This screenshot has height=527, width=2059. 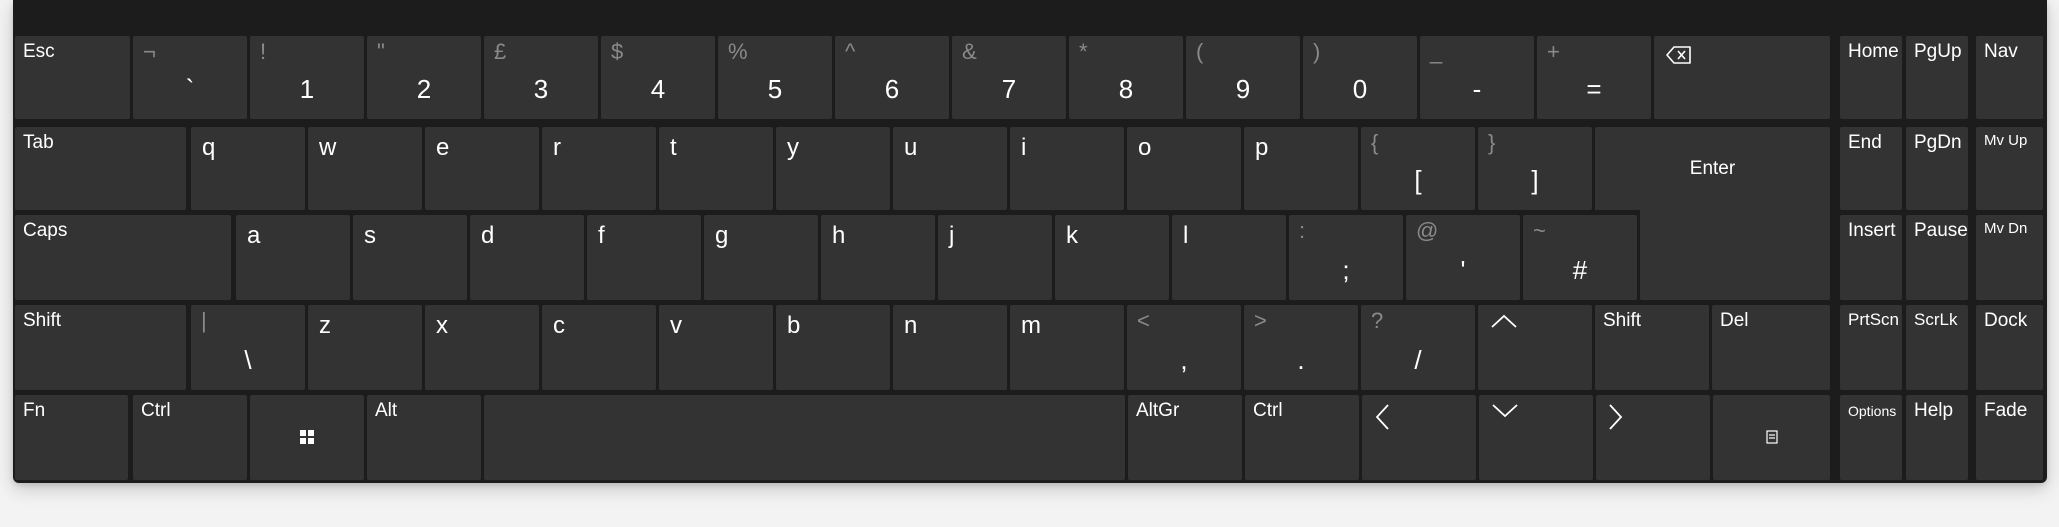 I want to click on key-7: & 7, so click(x=1009, y=77).